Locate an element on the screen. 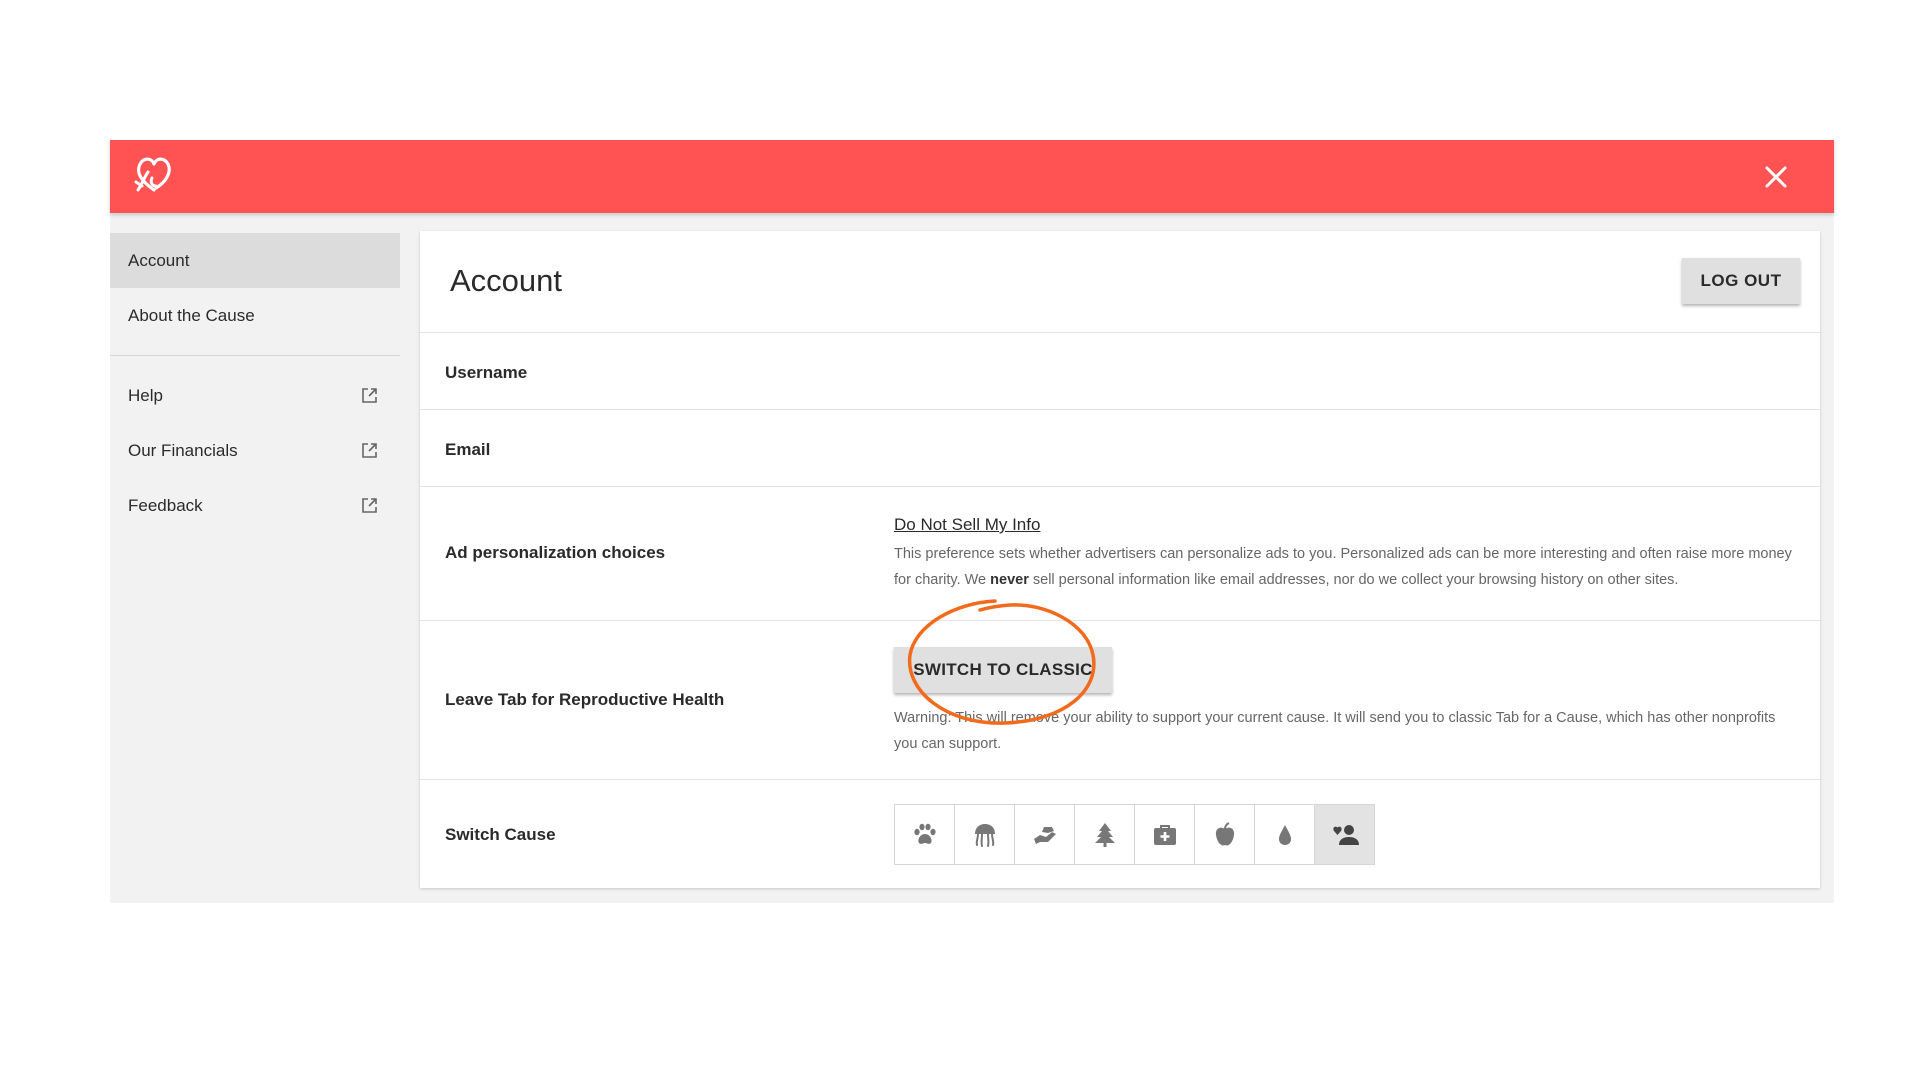 Image resolution: width=1920 pixels, height=1080 pixels. page-title: Account is located at coordinates (506, 280).